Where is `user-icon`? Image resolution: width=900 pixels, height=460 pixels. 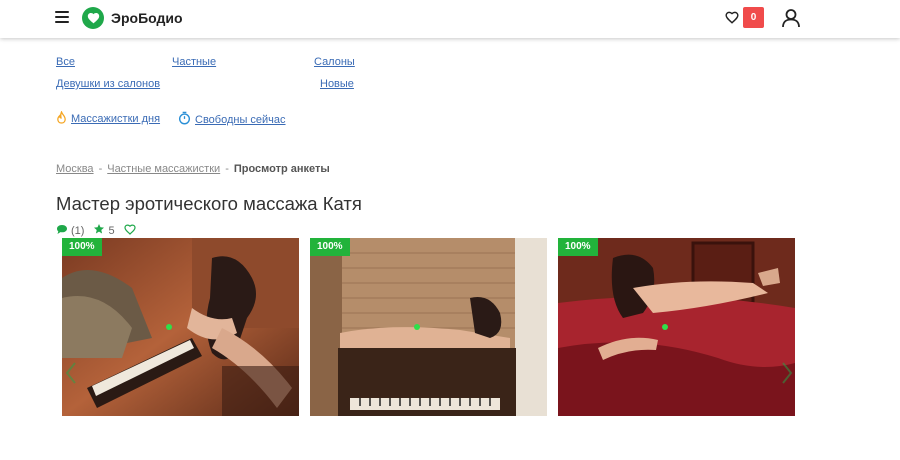
user-icon is located at coordinates (791, 18).